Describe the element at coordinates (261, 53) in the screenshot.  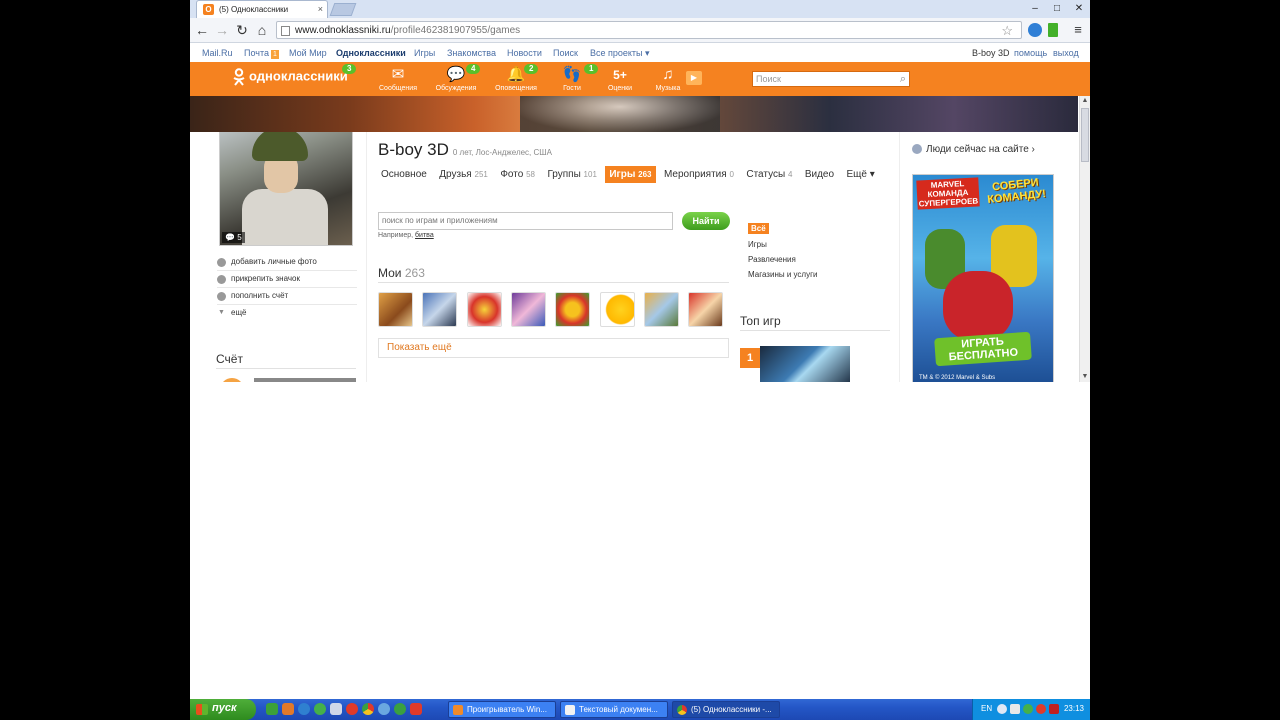
I see `portal-link-mail: Почта 1` at that location.